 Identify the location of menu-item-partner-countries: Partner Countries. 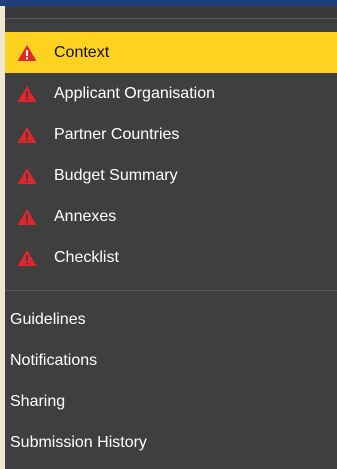
(171, 134).